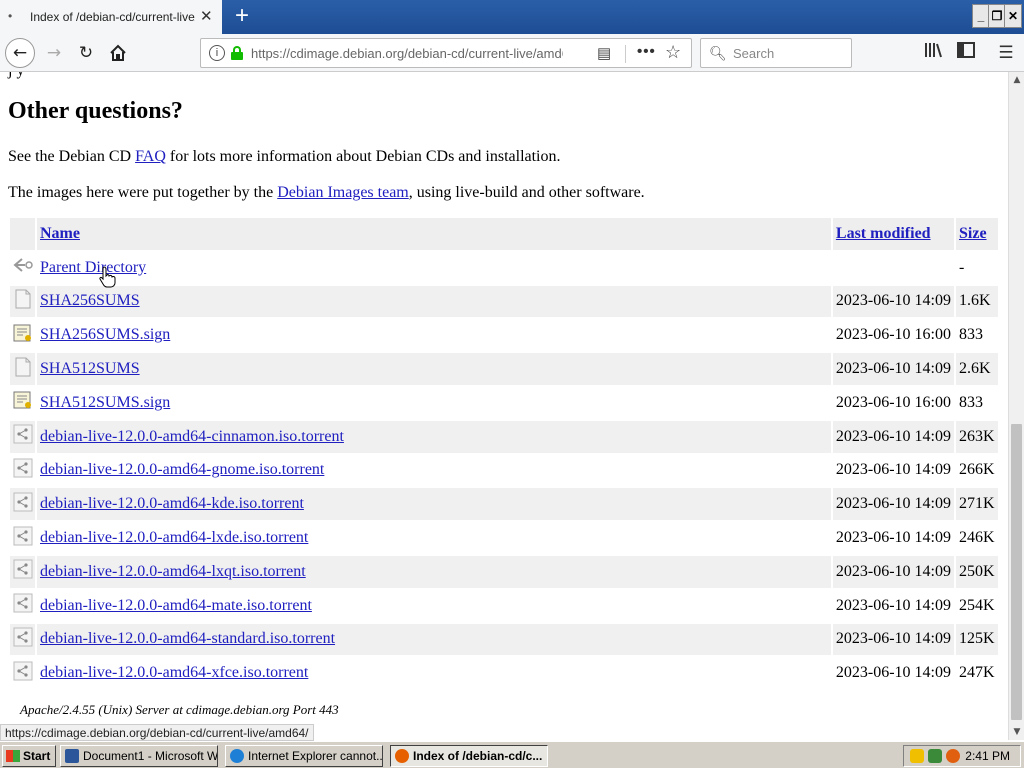  Describe the element at coordinates (402, 756) in the screenshot. I see `firefox-icon` at that location.